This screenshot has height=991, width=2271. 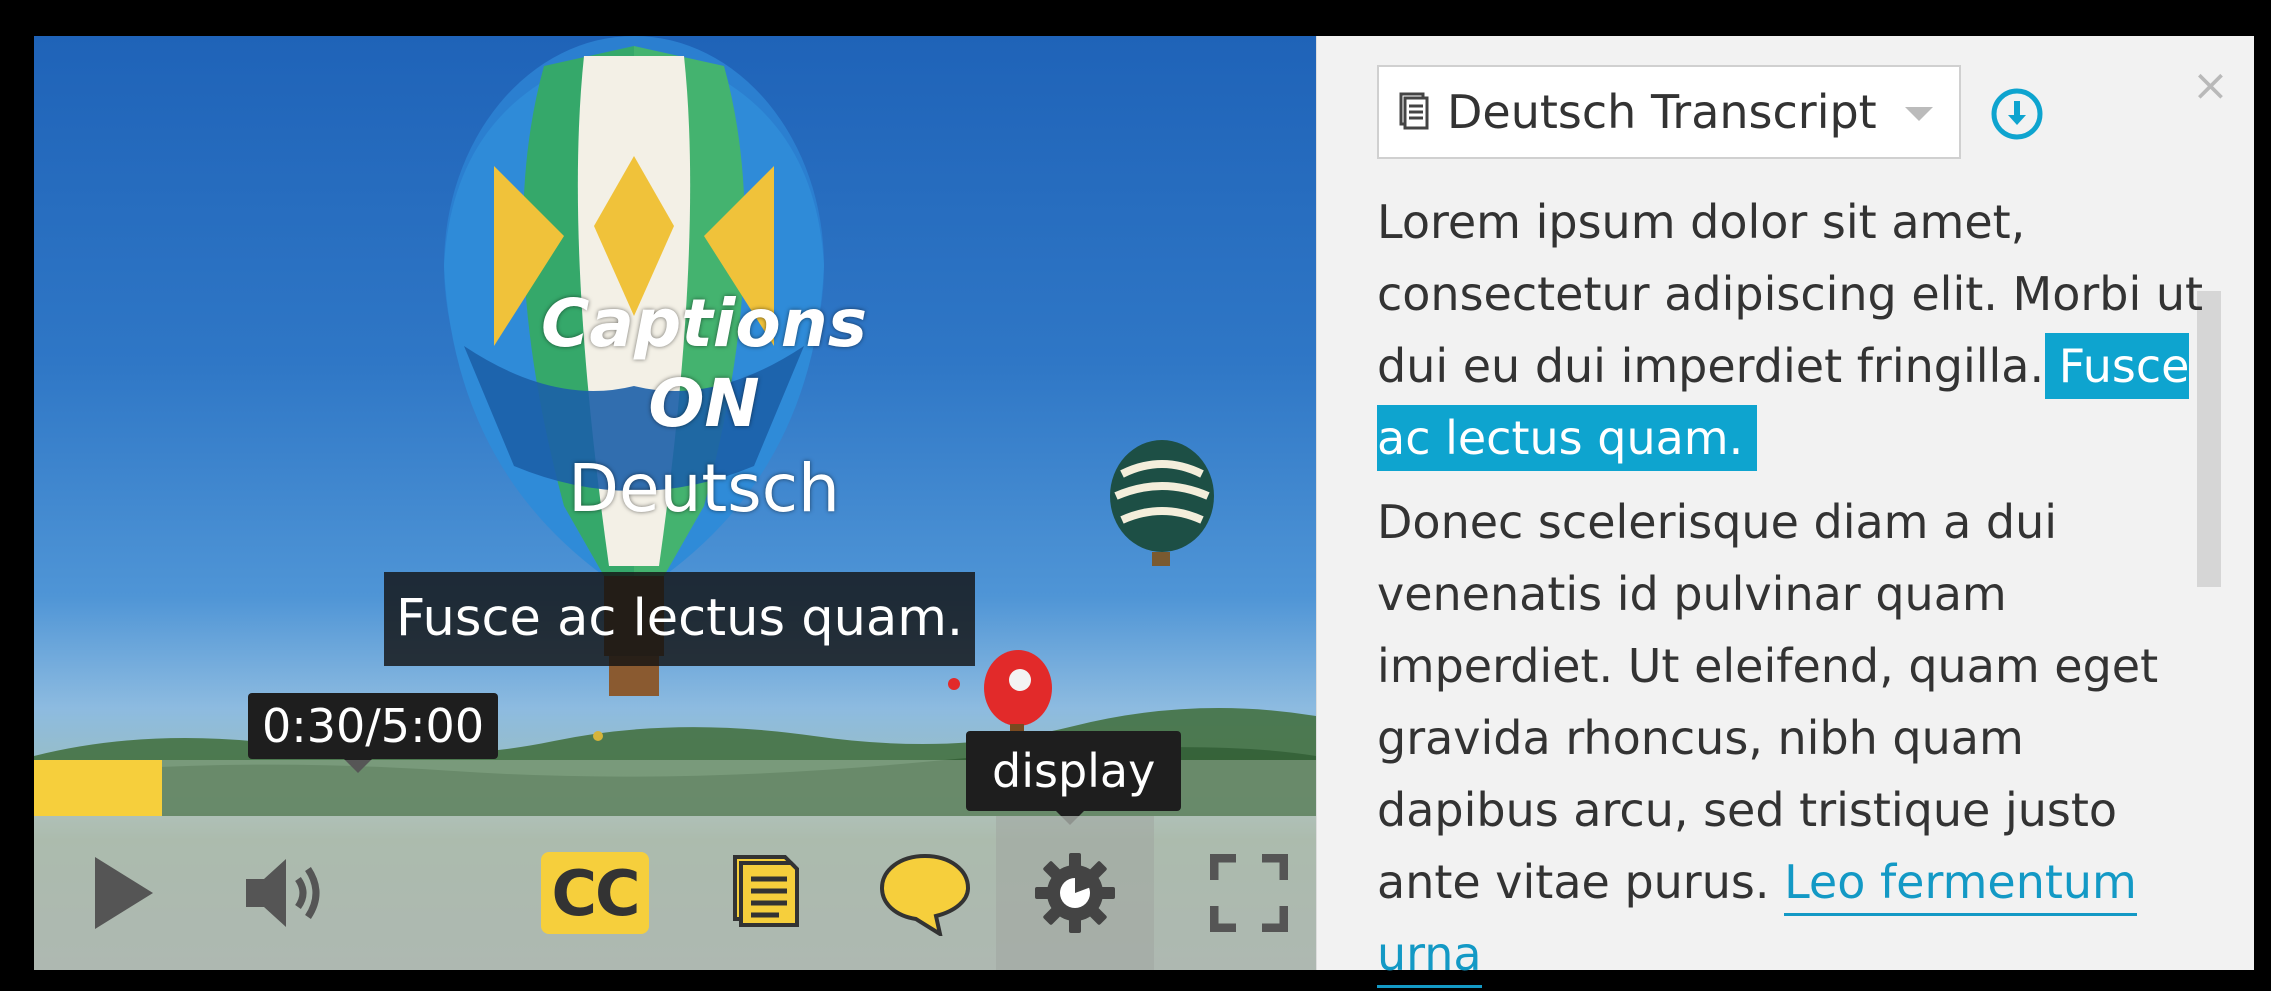 I want to click on volume-button, so click(x=285, y=893).